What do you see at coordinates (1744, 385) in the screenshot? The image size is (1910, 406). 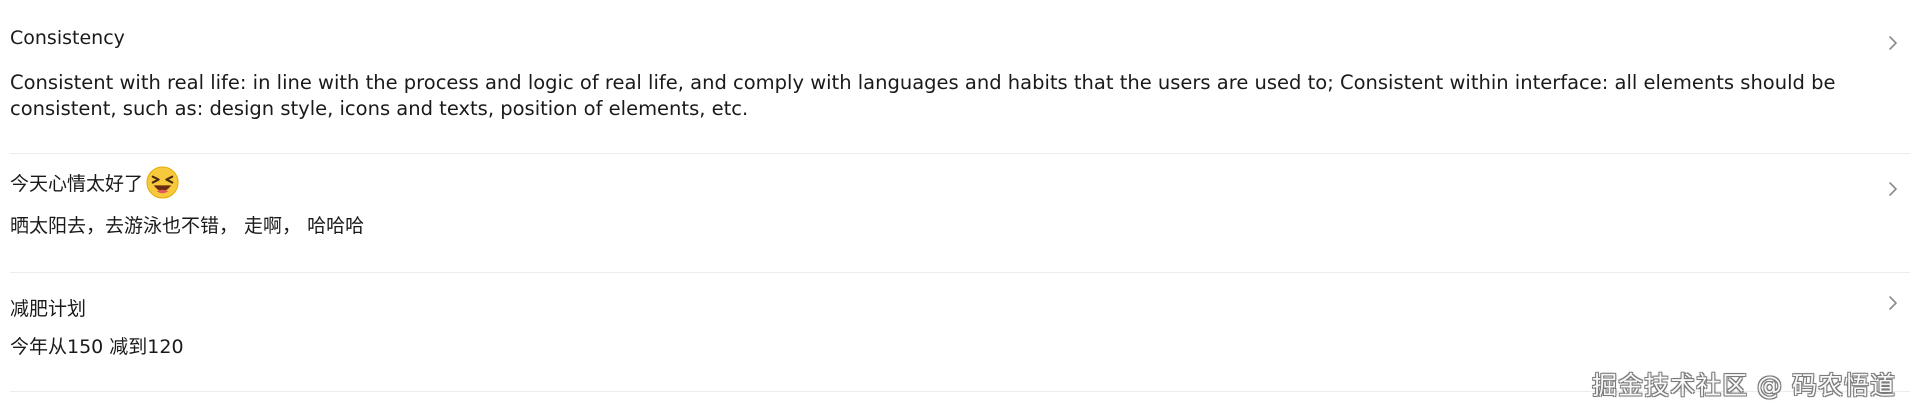 I see `watermark: 掘金技术社区 @ 码农悟道` at bounding box center [1744, 385].